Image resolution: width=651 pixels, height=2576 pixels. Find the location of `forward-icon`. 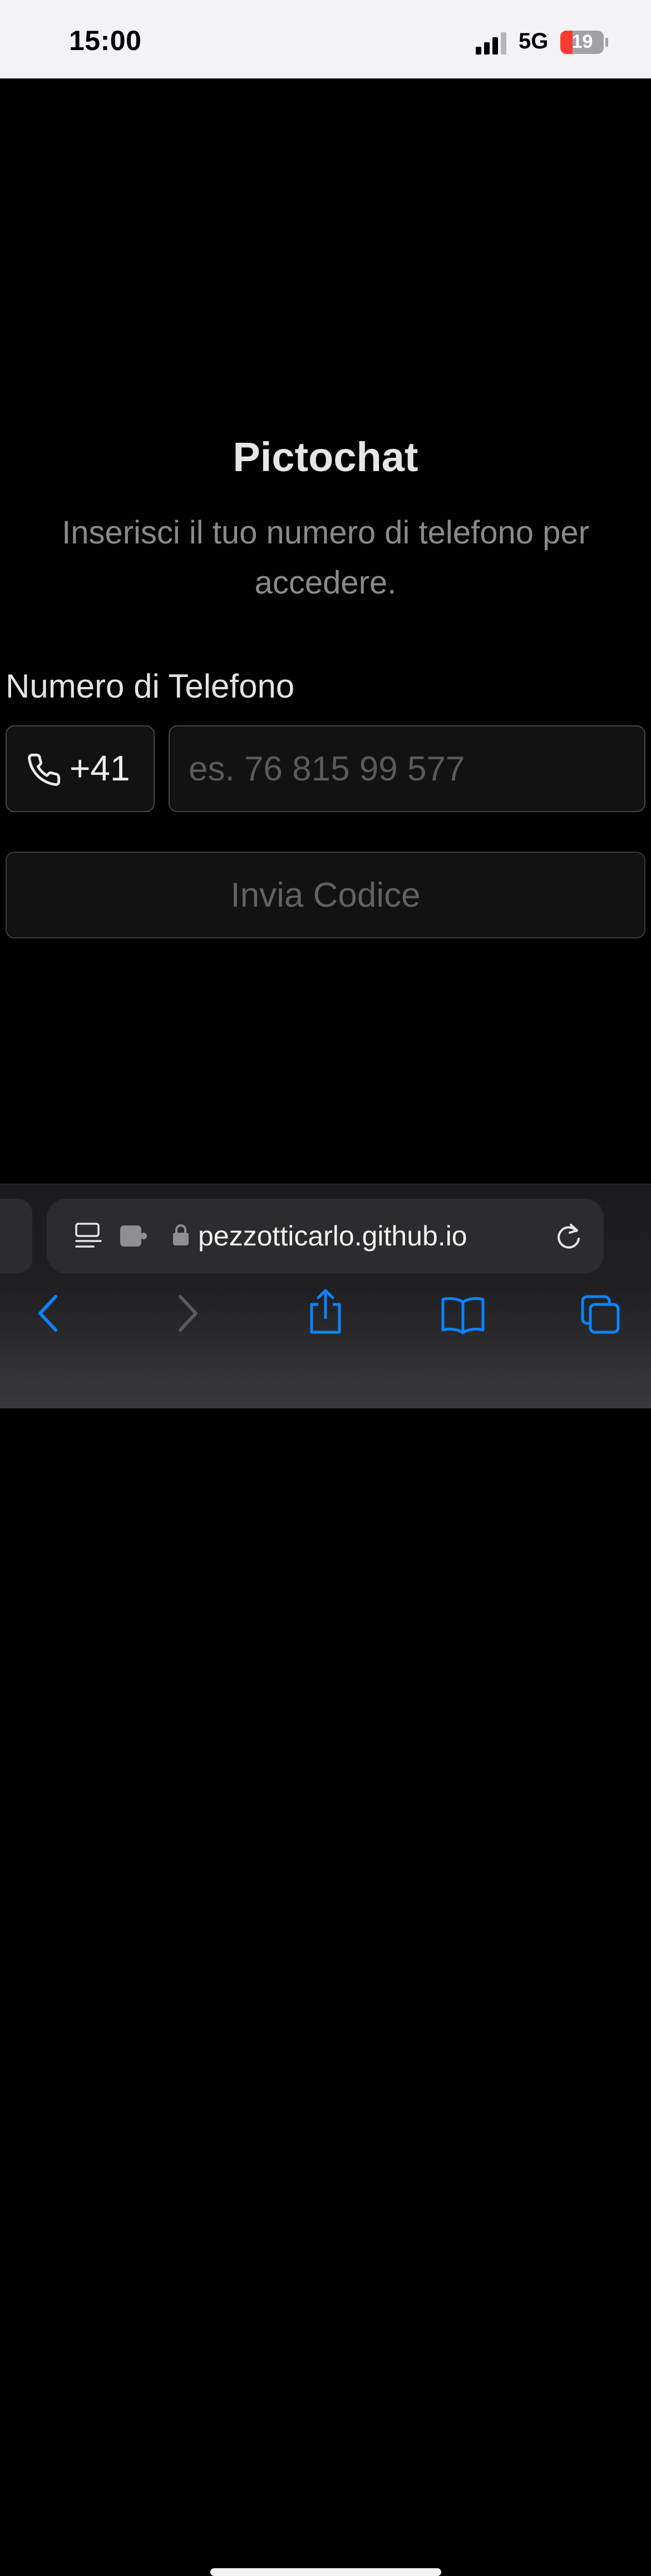

forward-icon is located at coordinates (187, 1313).